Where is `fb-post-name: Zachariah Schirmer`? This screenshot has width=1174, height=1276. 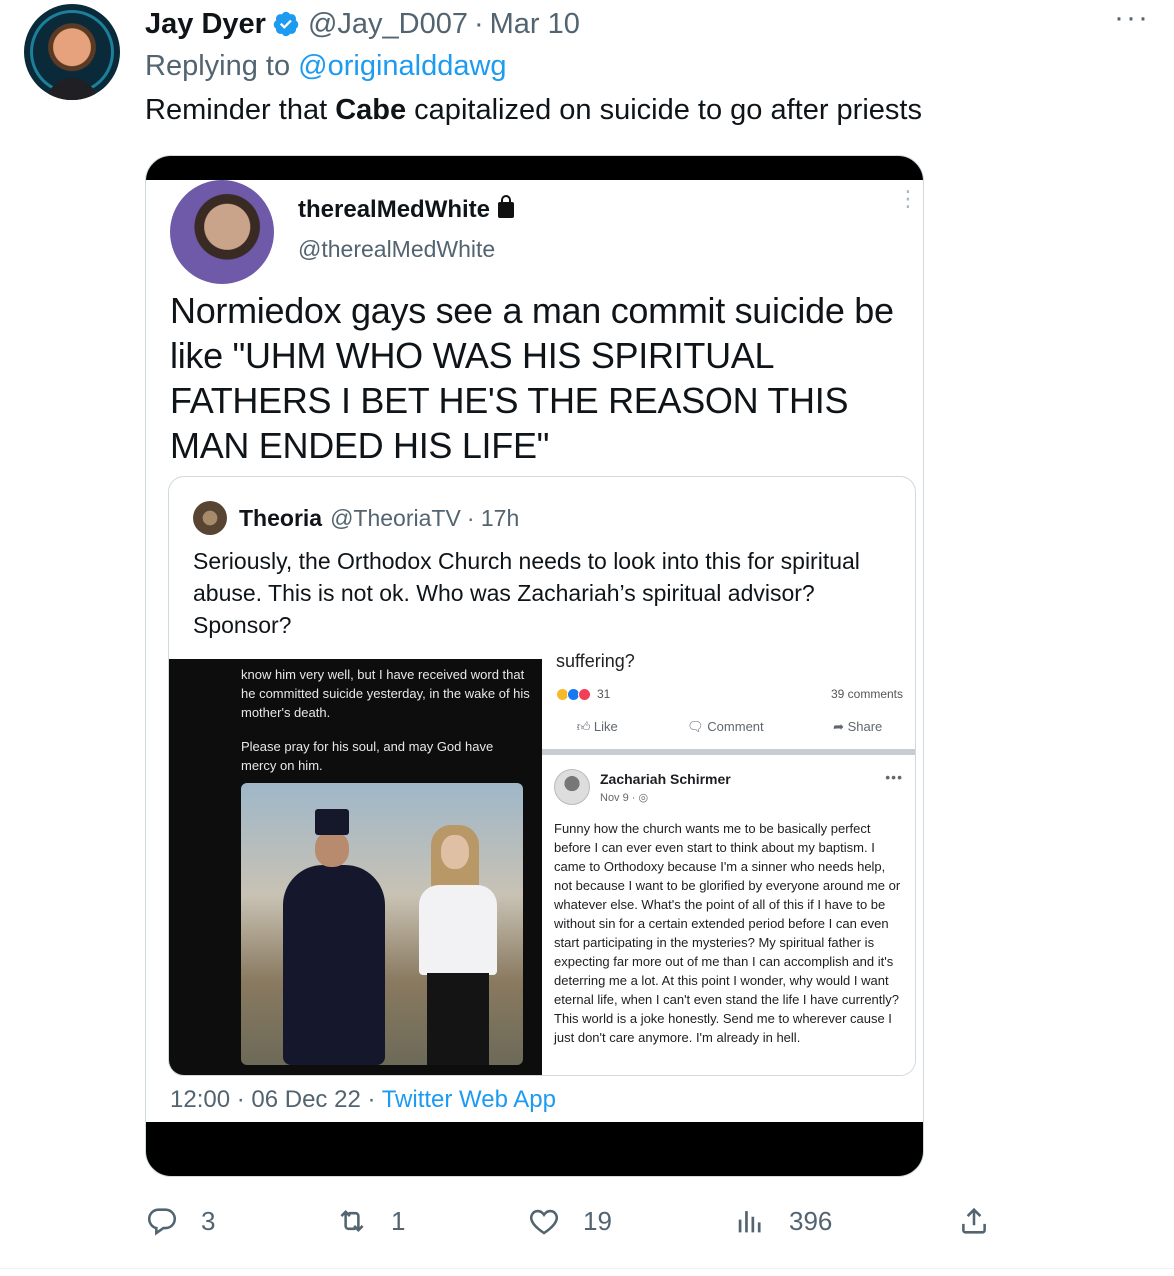 fb-post-name: Zachariah Schirmer is located at coordinates (665, 779).